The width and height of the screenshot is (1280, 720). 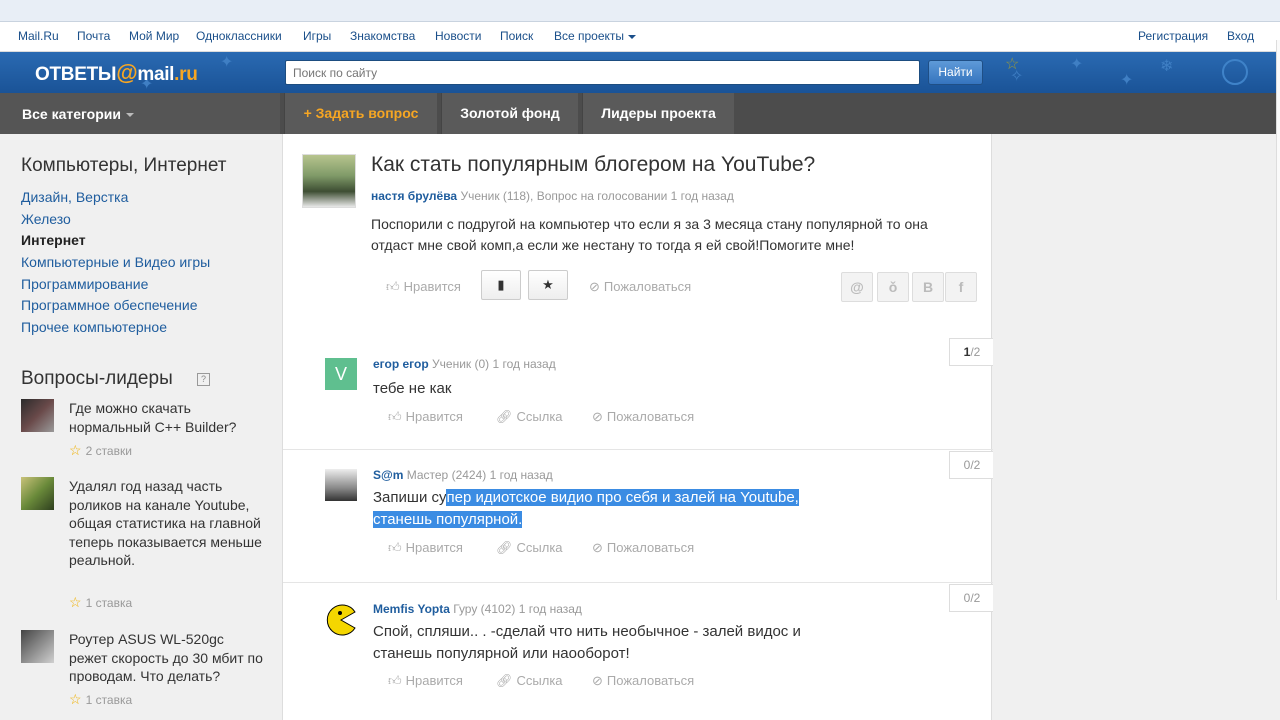 I want to click on answer-author-link: S@m, so click(x=388, y=475).